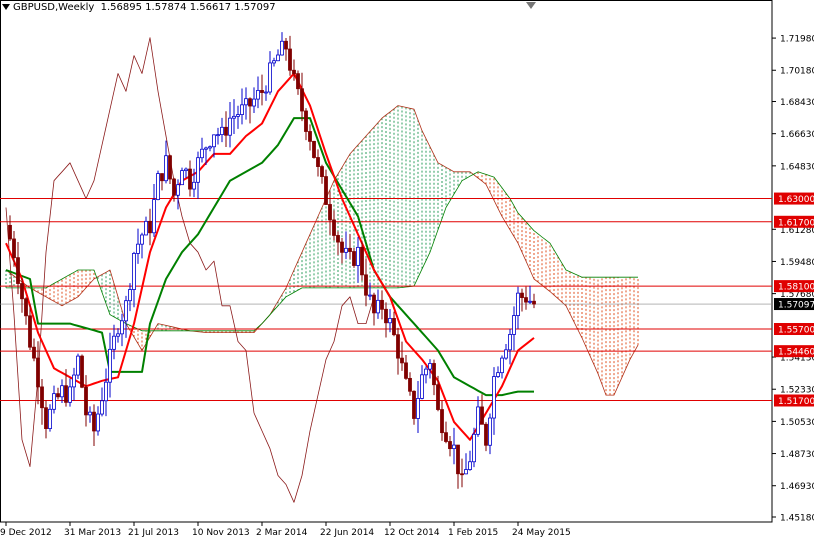 Image resolution: width=814 pixels, height=539 pixels. I want to click on y-tick-label: 1.45180, so click(797, 519).